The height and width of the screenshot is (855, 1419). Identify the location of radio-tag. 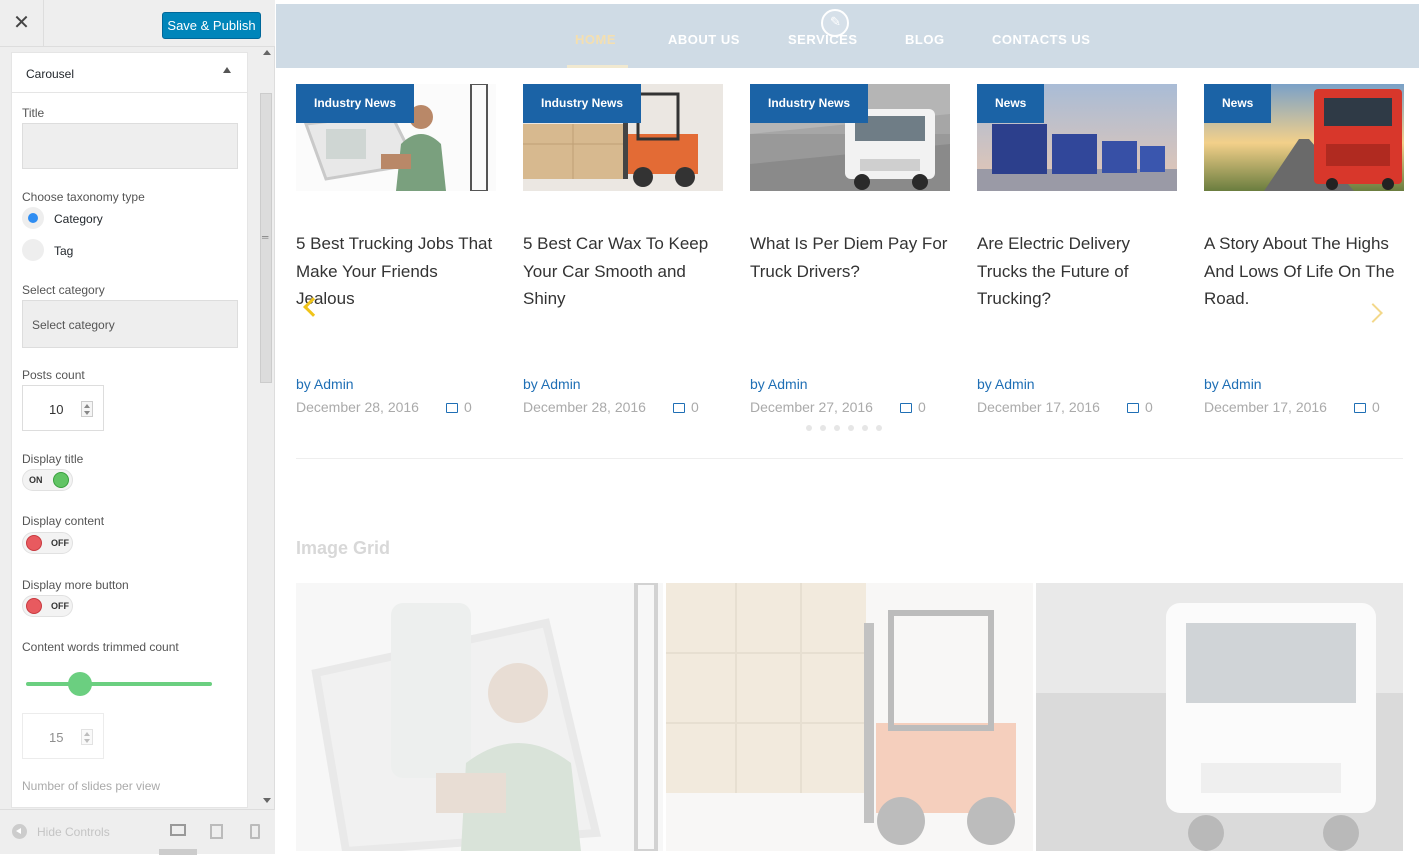
(33, 250).